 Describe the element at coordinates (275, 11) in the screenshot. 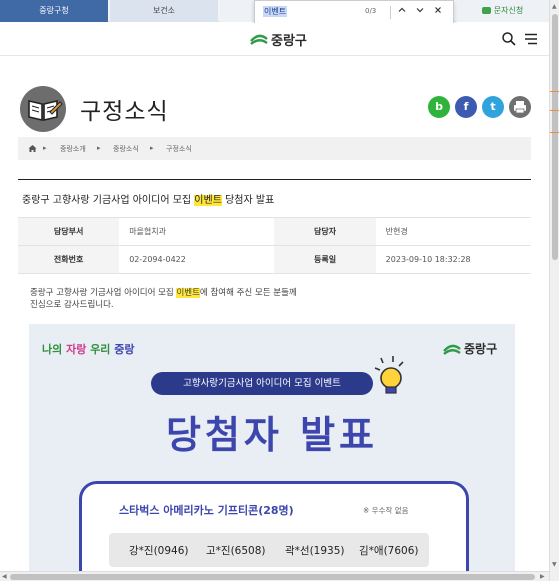

I see `find-input: 이벤트` at that location.